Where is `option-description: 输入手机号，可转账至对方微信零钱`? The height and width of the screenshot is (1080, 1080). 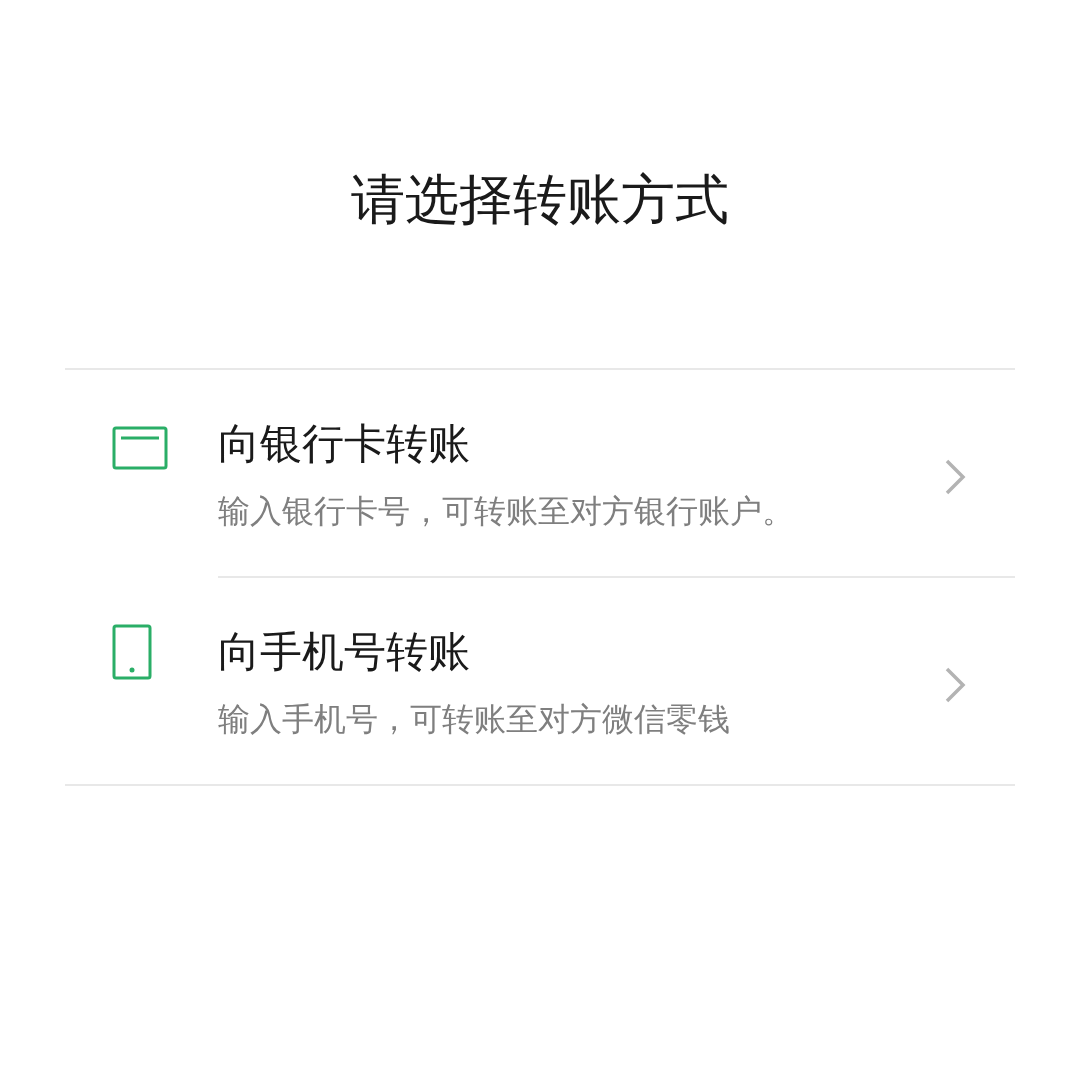 option-description: 输入手机号，可转账至对方微信零钱 is located at coordinates (474, 719).